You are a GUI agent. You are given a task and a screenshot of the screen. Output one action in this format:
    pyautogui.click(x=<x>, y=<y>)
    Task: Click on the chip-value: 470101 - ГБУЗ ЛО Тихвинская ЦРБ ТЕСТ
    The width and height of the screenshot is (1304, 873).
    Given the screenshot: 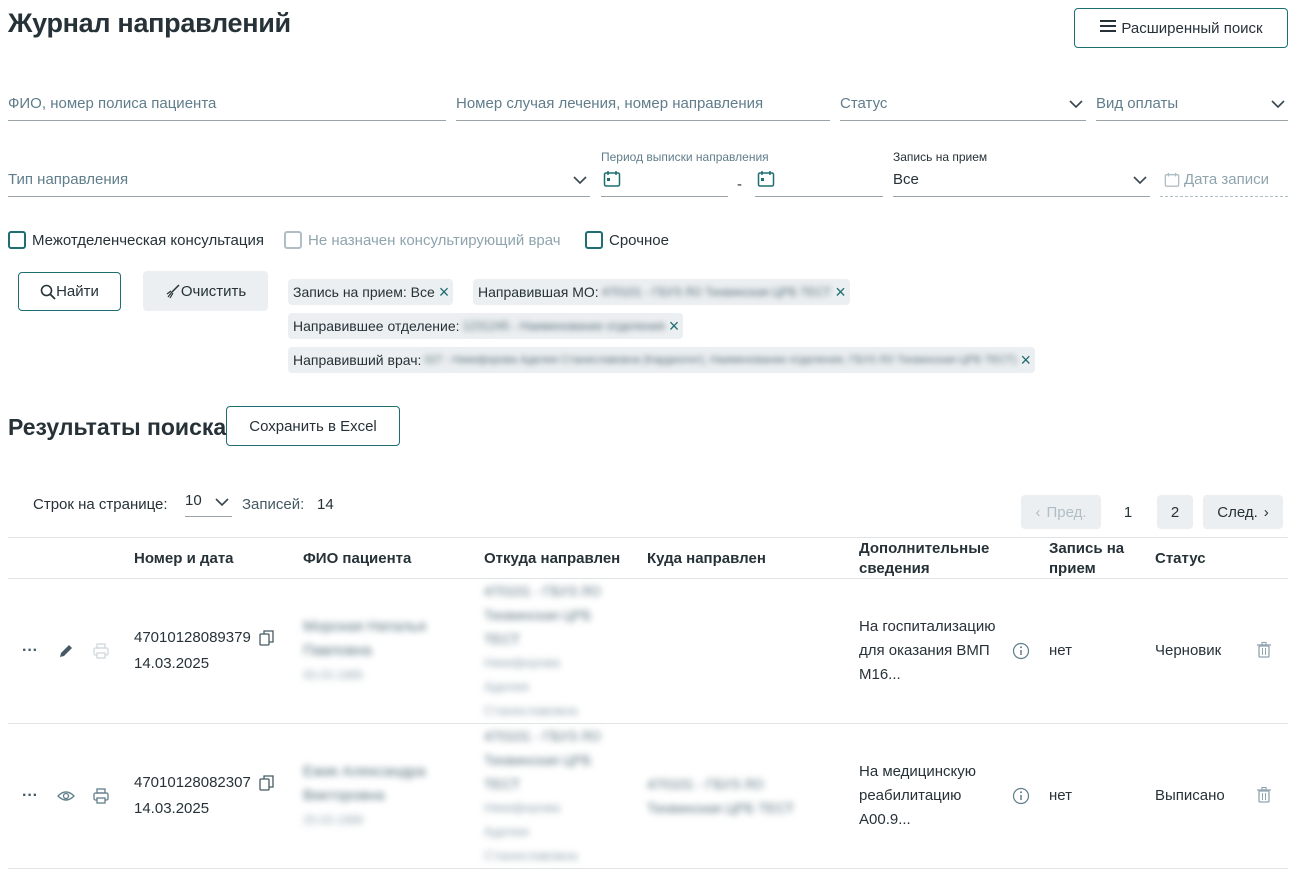 What is the action you would take?
    pyautogui.click(x=716, y=292)
    